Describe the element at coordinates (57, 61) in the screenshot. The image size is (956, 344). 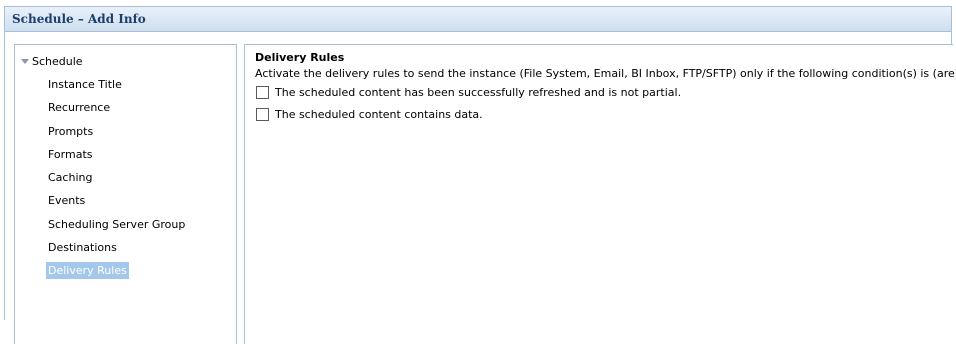
I see `nav-root-label: Schedule` at that location.